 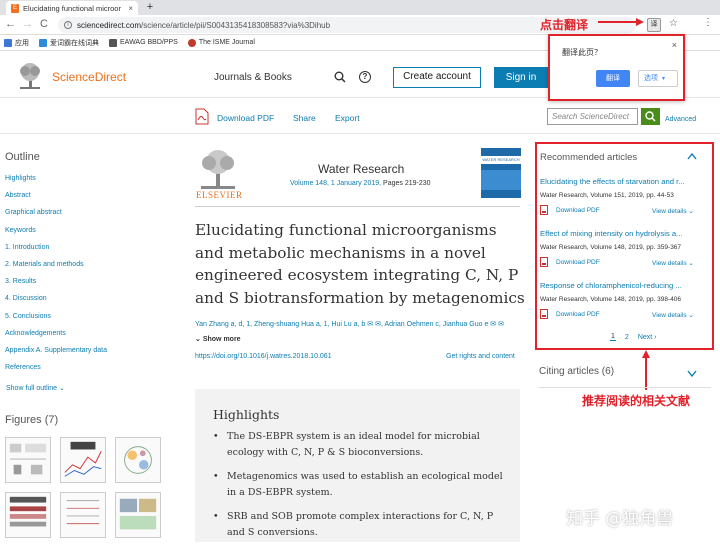 I want to click on translate-button: 翻译, so click(x=613, y=78).